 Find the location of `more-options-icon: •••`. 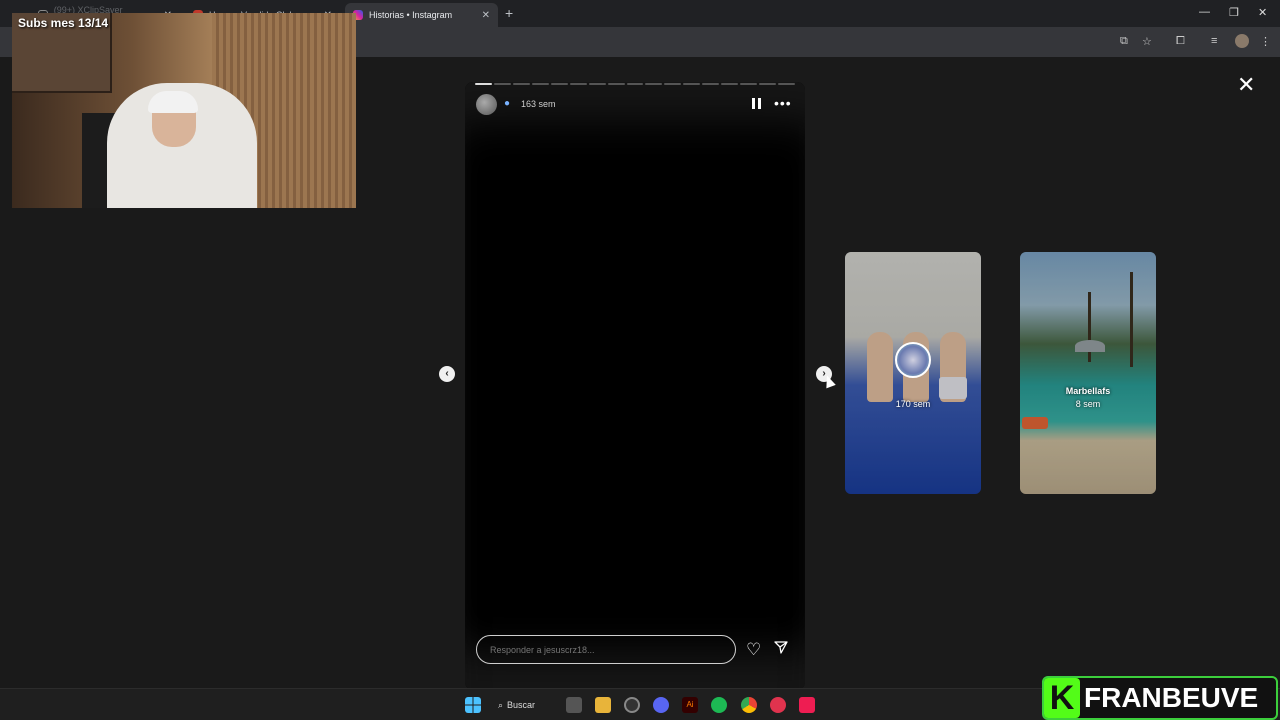

more-options-icon: ••• is located at coordinates (783, 103).